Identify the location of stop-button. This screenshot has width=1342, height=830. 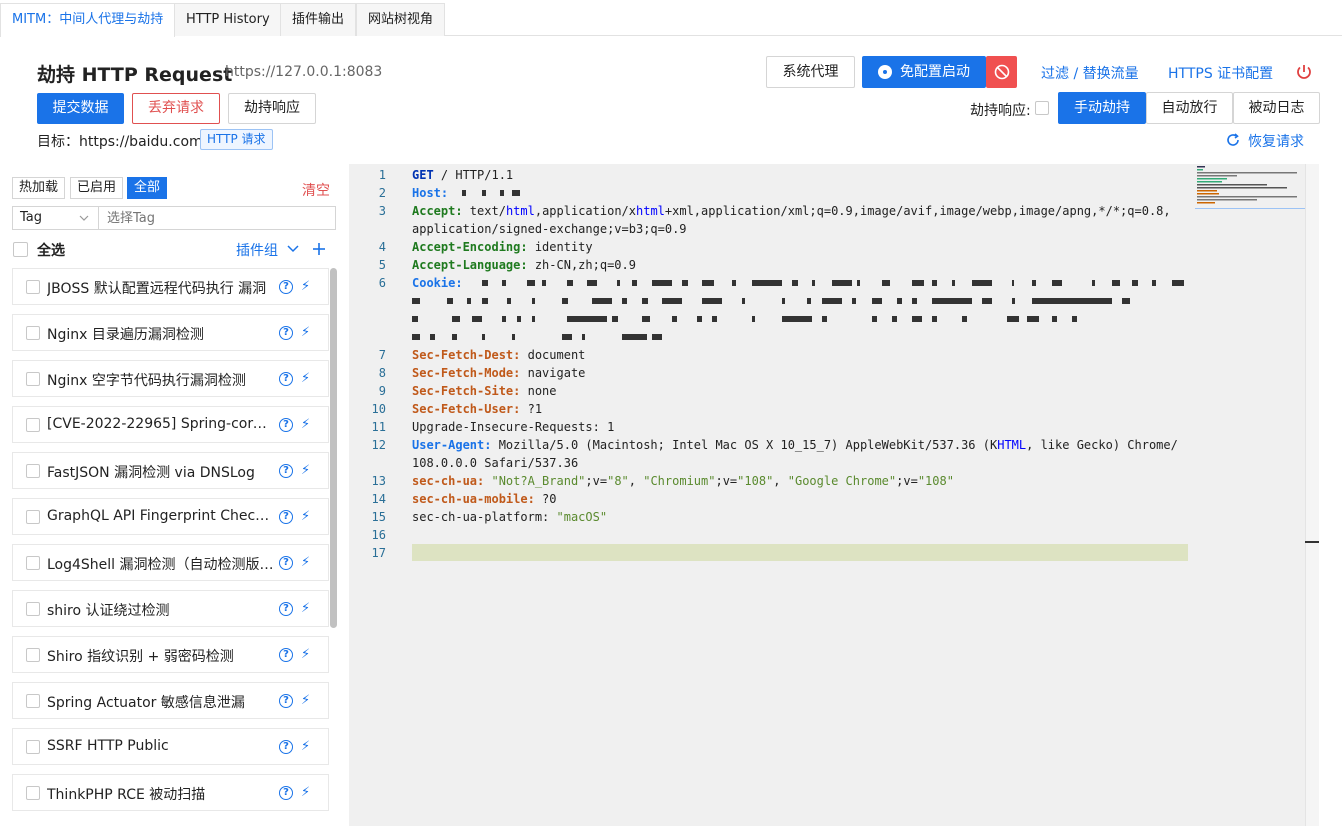
(1001, 72).